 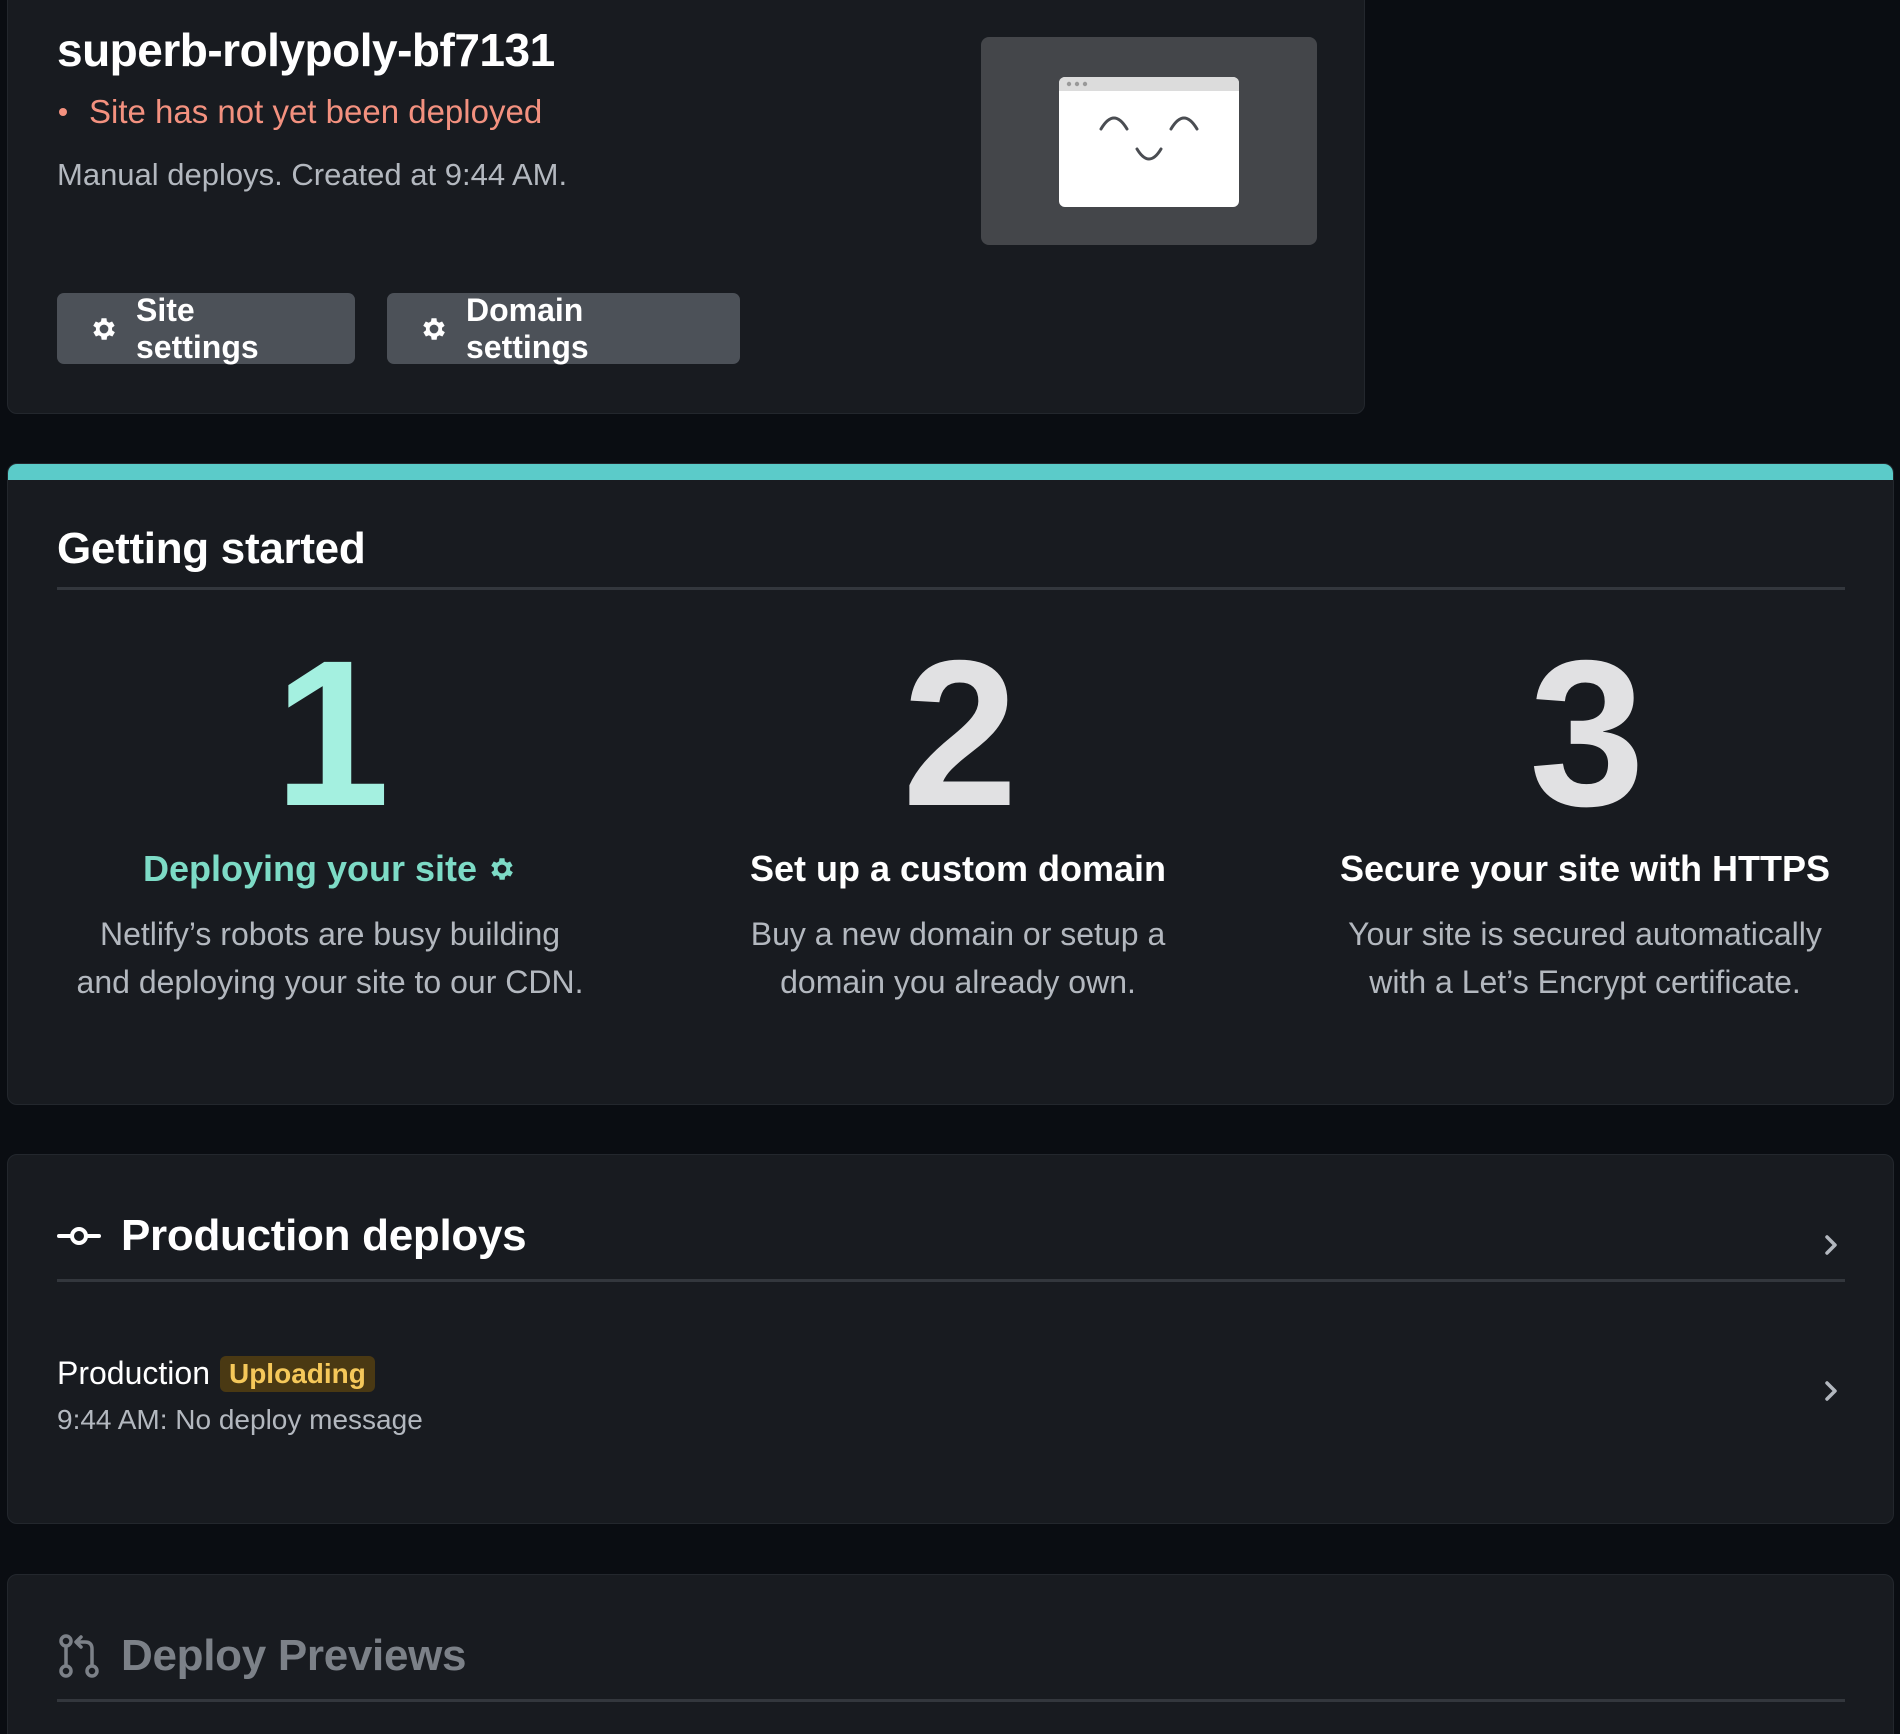 What do you see at coordinates (1587, 734) in the screenshot?
I see `step-number: 3` at bounding box center [1587, 734].